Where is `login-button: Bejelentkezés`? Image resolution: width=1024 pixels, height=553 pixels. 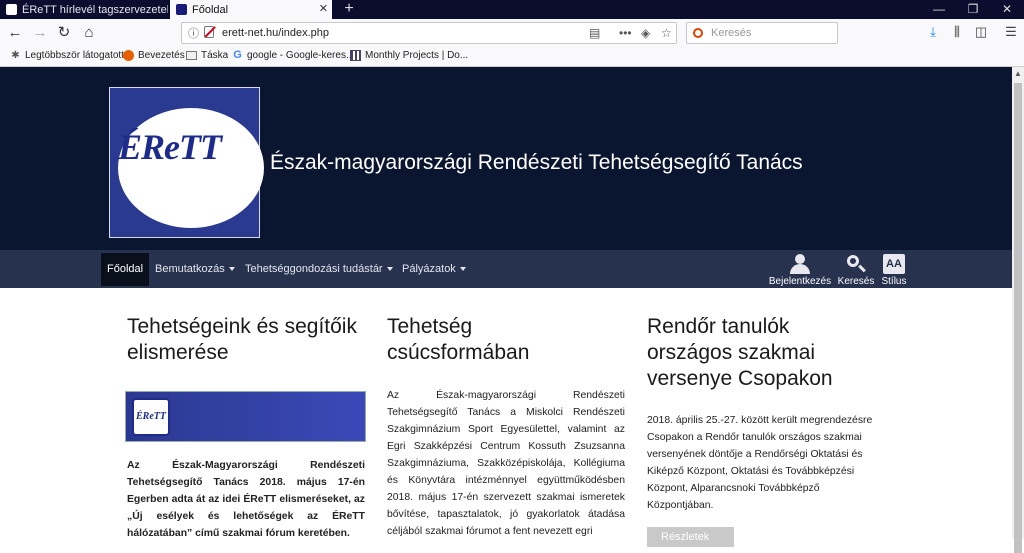 login-button: Bejelentkezés is located at coordinates (800, 270).